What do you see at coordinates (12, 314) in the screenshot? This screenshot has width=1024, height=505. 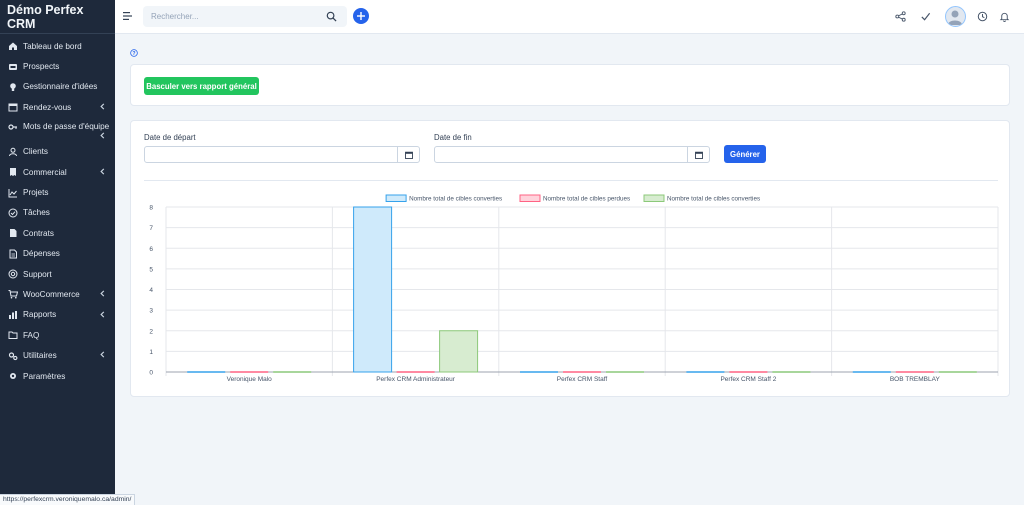 I see `reports-icon` at bounding box center [12, 314].